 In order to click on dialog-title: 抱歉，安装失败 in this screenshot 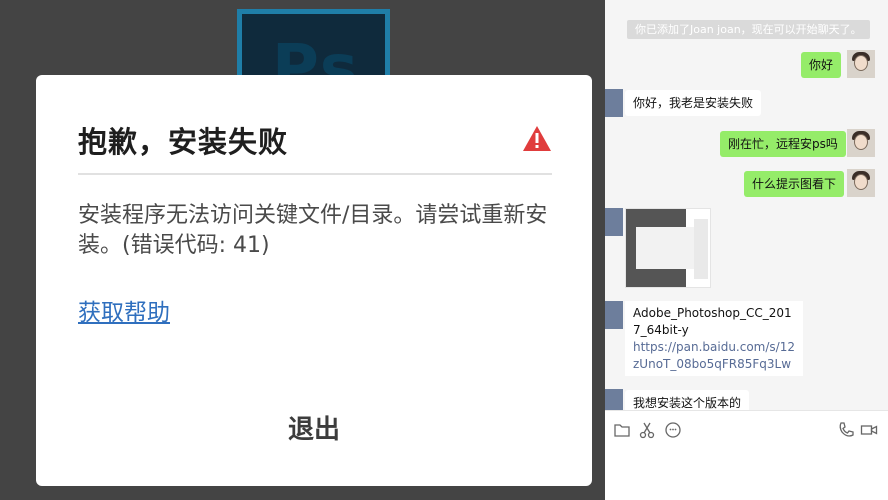, I will do `click(183, 142)`.